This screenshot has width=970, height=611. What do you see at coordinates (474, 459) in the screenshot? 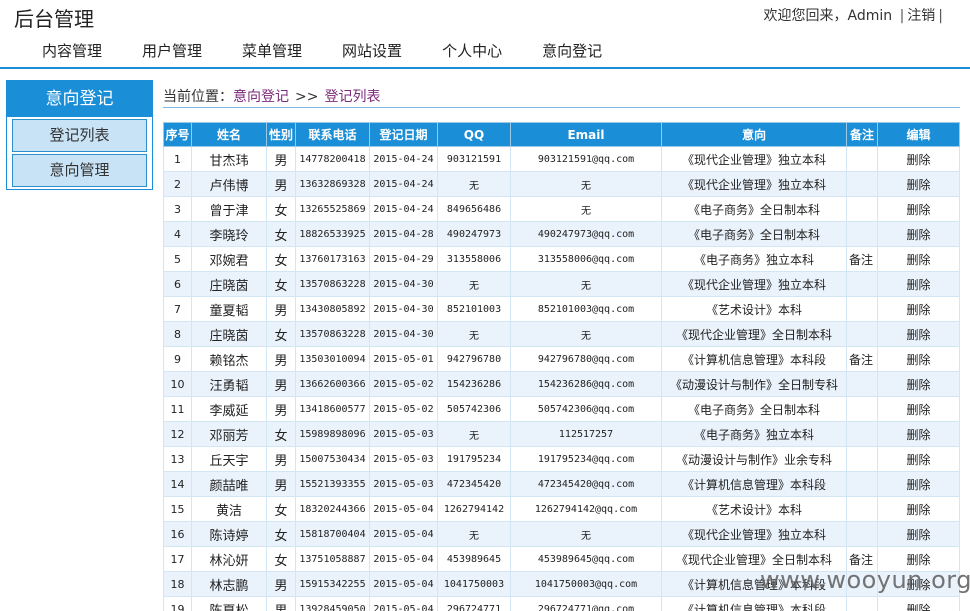
I see `qq-number-cell: 191795234` at bounding box center [474, 459].